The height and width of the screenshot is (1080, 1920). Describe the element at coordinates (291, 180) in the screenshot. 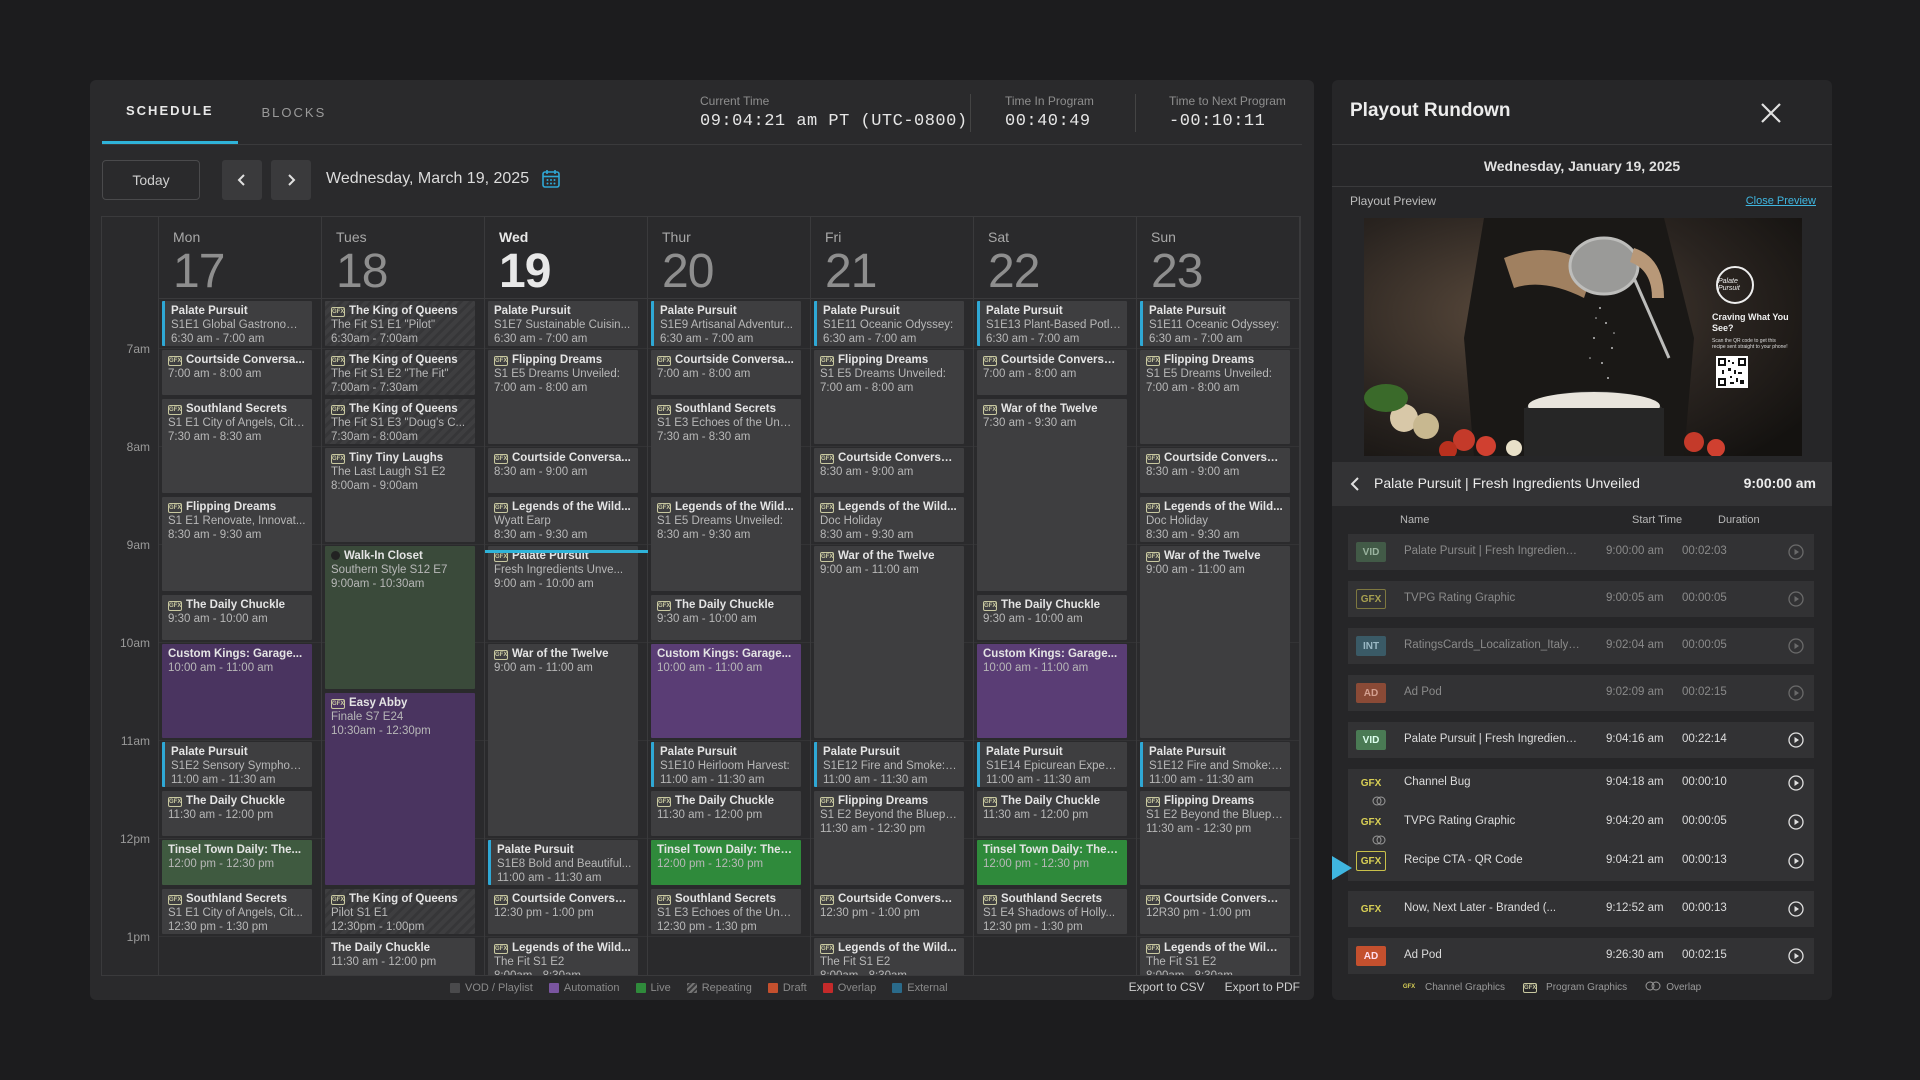

I see `next-week-button` at that location.